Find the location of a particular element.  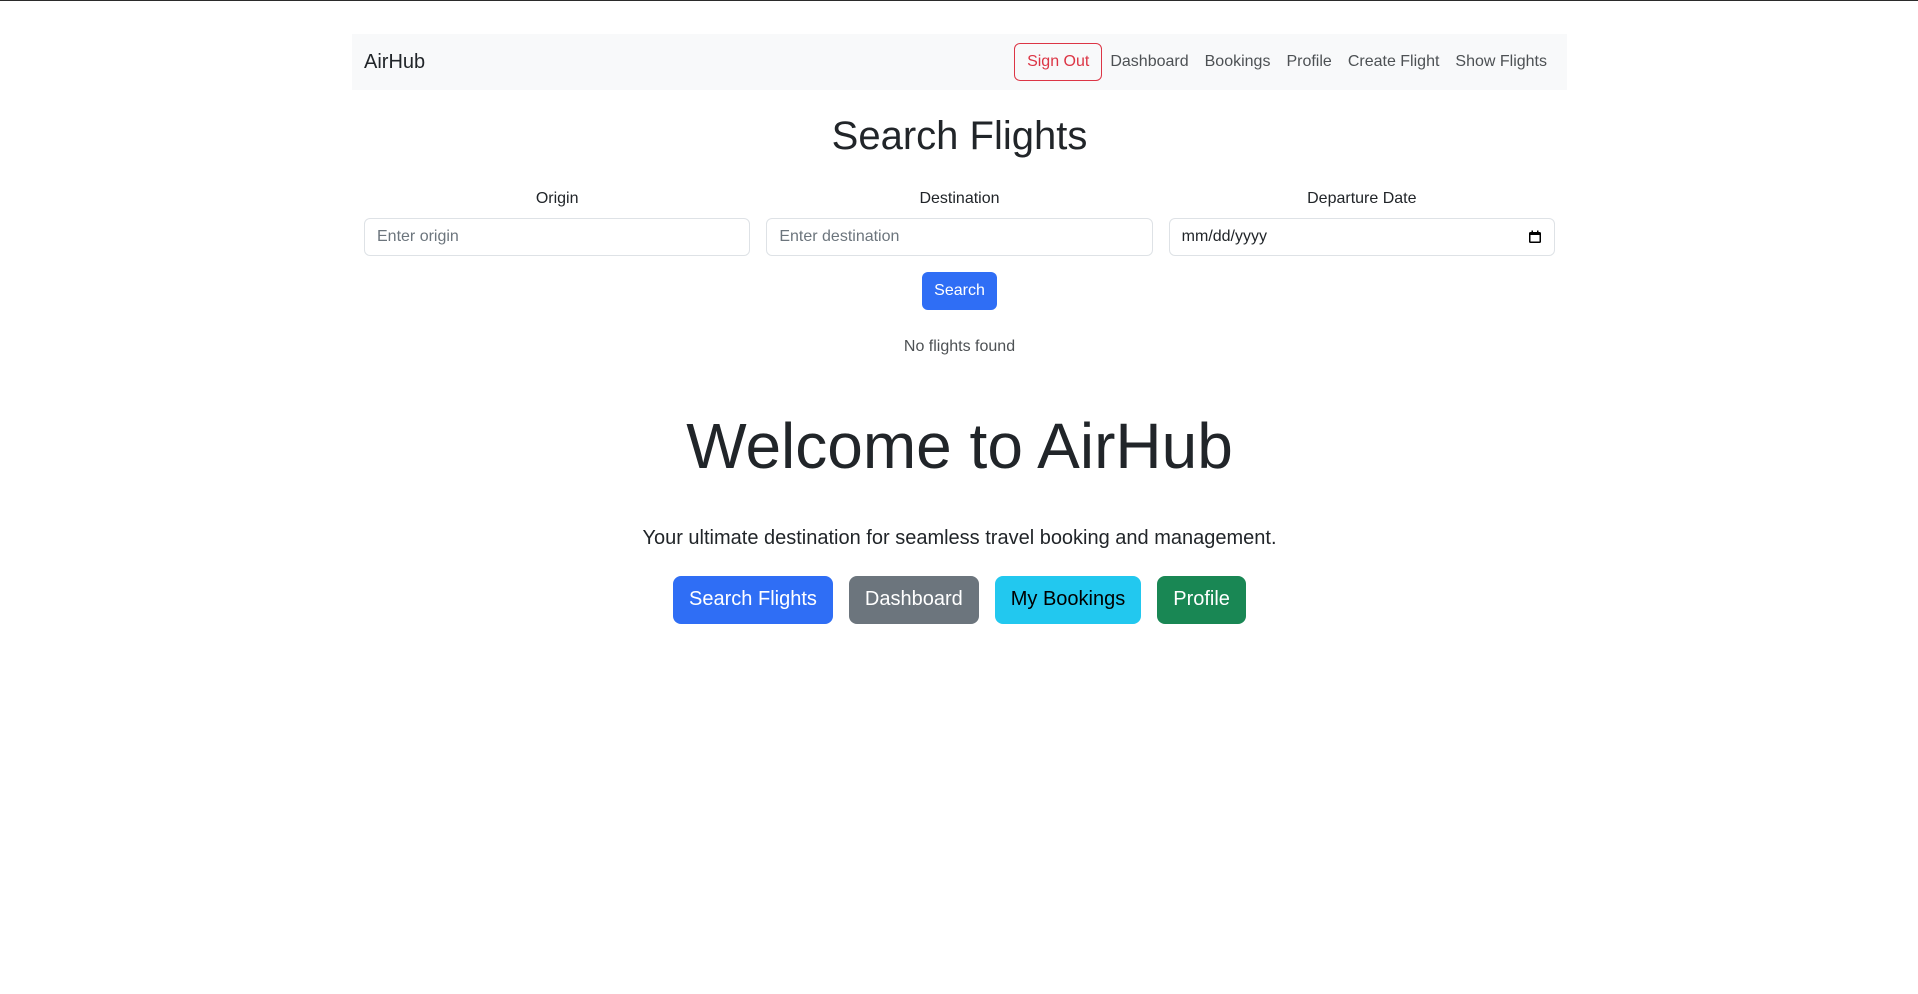

origin-group: Origin is located at coordinates (557, 223).